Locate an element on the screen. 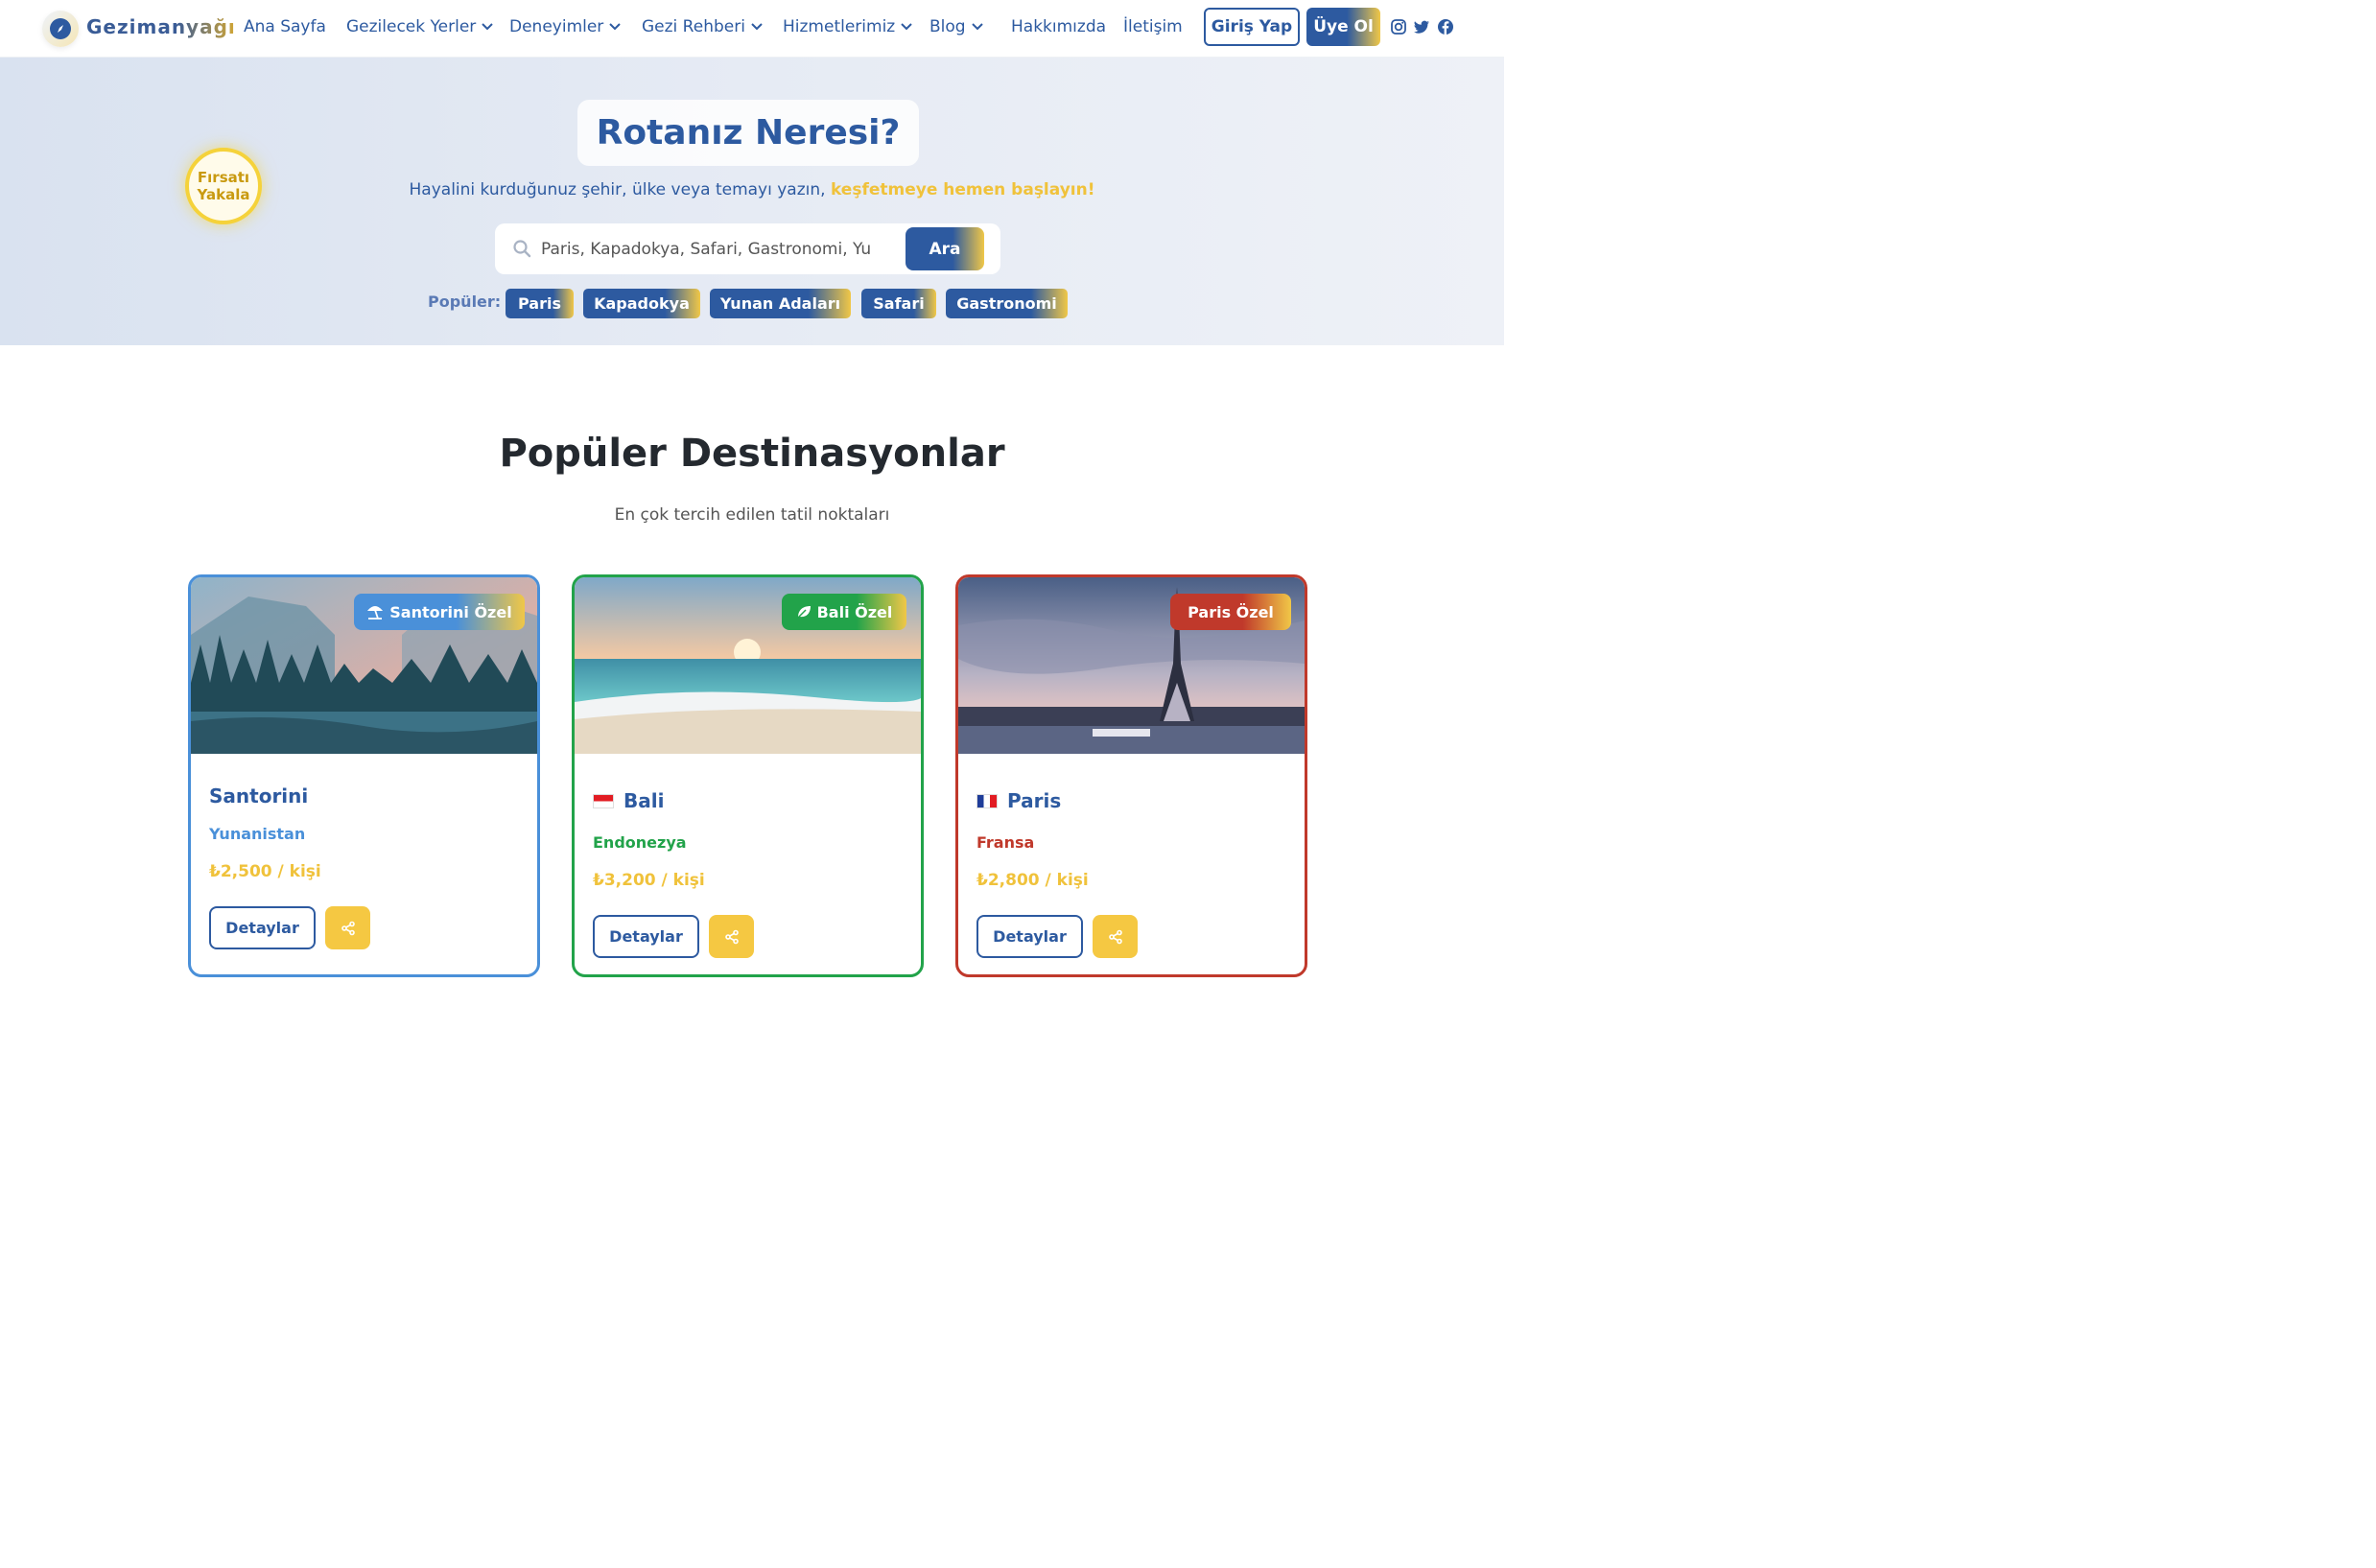 Image resolution: width=2376 pixels, height=1568 pixels. section-subtitle: En çok tercih edilen tatil noktaları is located at coordinates (752, 515).